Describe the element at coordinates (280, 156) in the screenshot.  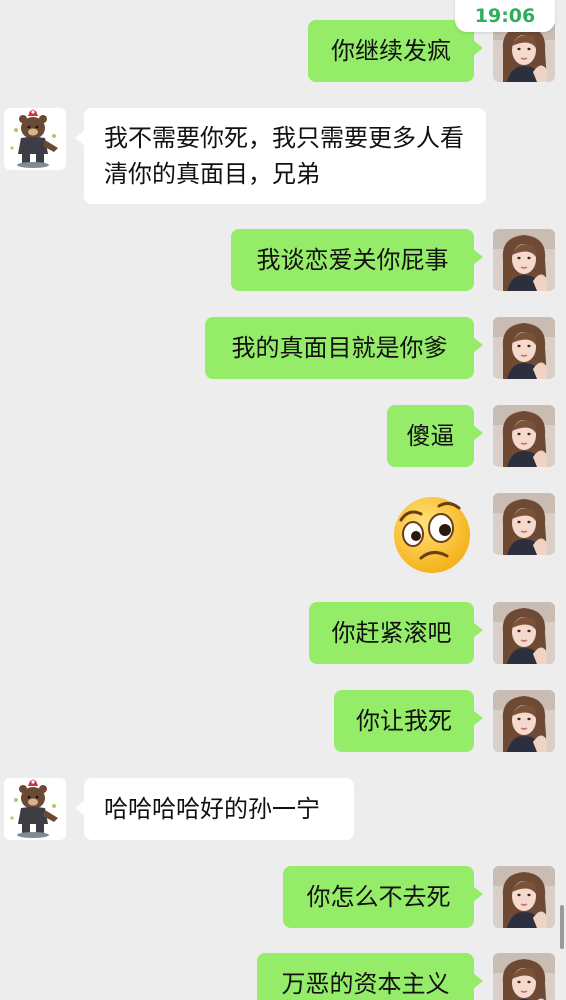
I see `message-bubble-other: 我不需要你死，我只需要更多人看清你的真面目，兄弟` at that location.